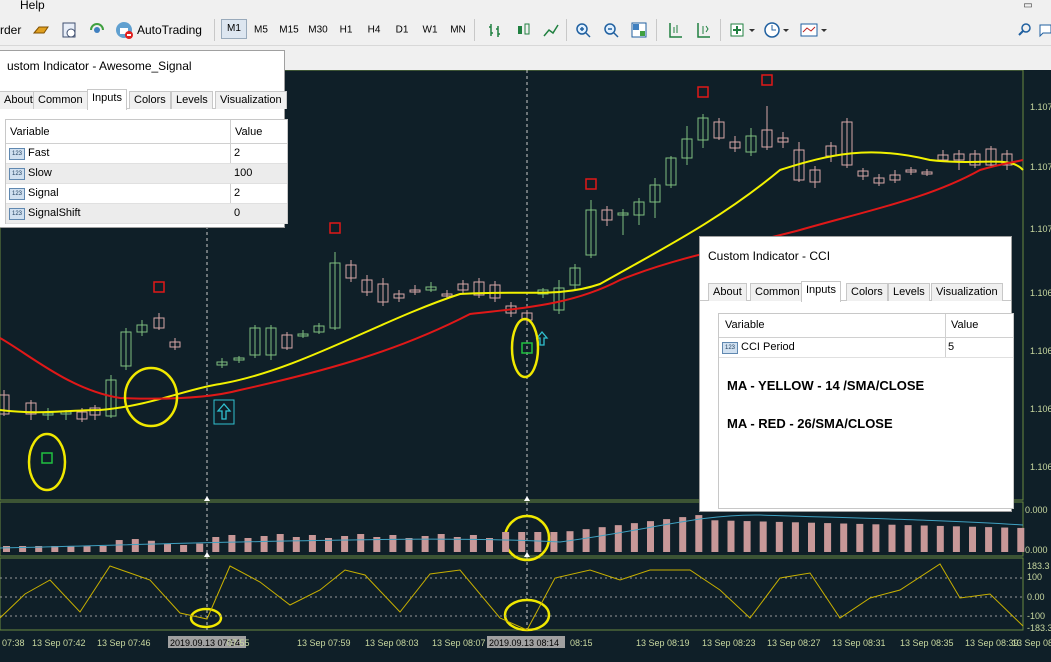  I want to click on timeframe-h4: H4, so click(374, 30).